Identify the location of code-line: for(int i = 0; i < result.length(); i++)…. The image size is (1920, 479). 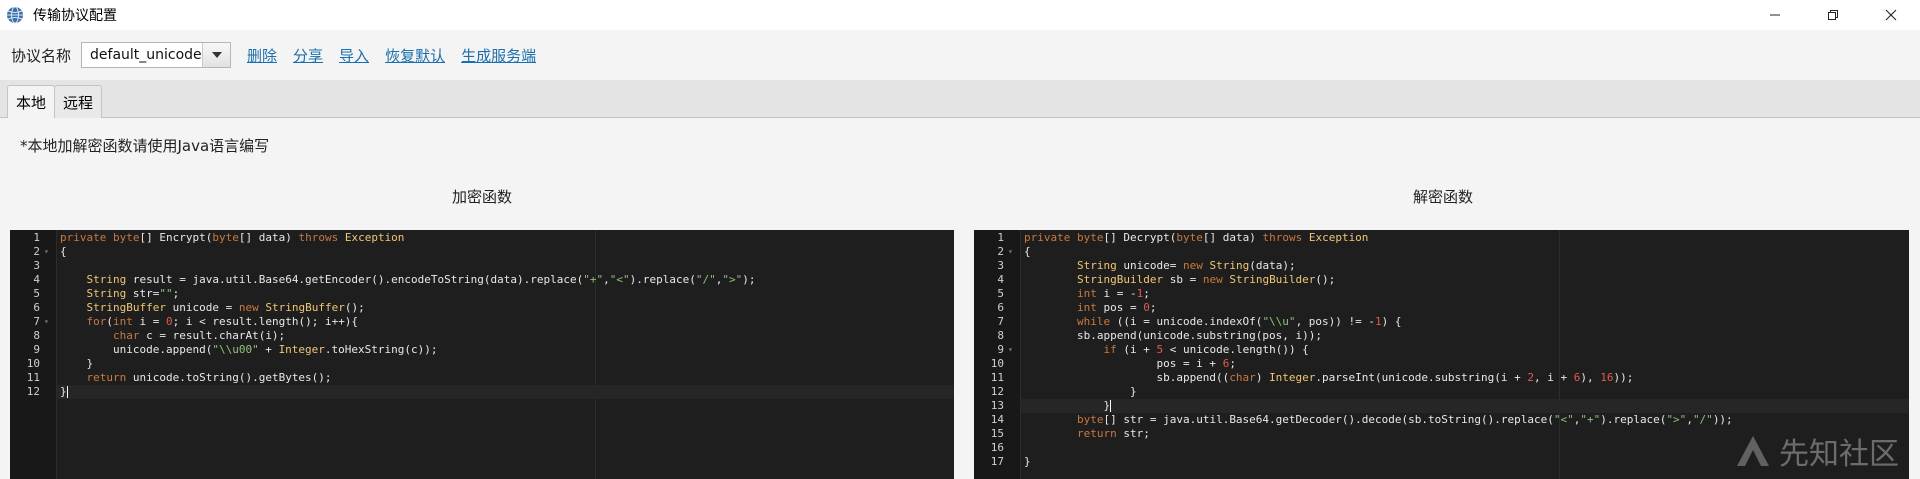
(209, 322).